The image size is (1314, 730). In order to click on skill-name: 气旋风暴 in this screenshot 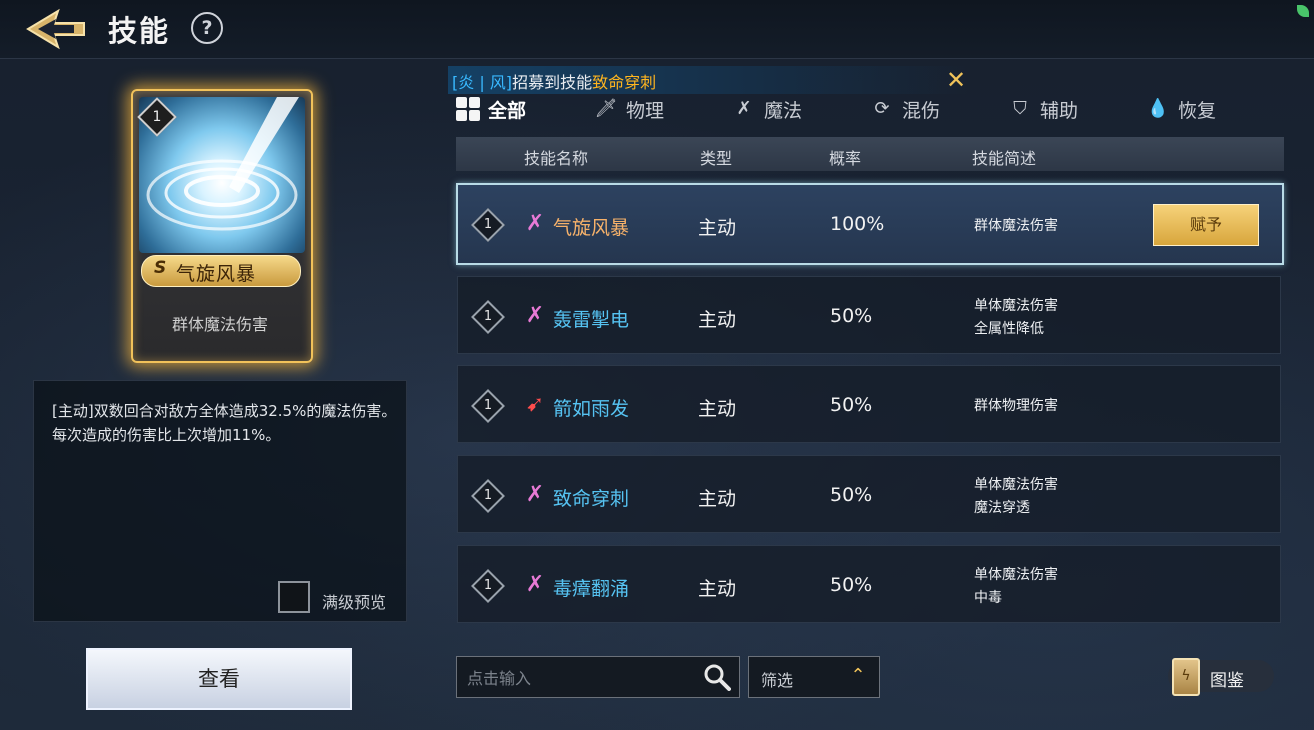, I will do `click(591, 228)`.